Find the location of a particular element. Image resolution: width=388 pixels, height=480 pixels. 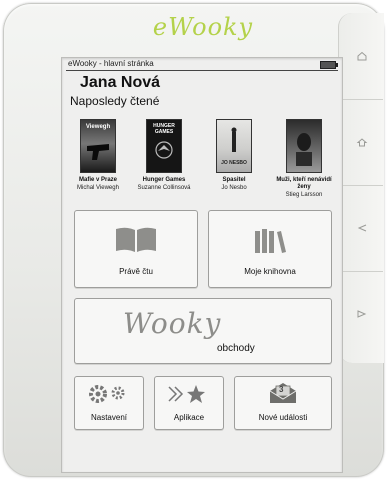

battery-icon is located at coordinates (329, 65).